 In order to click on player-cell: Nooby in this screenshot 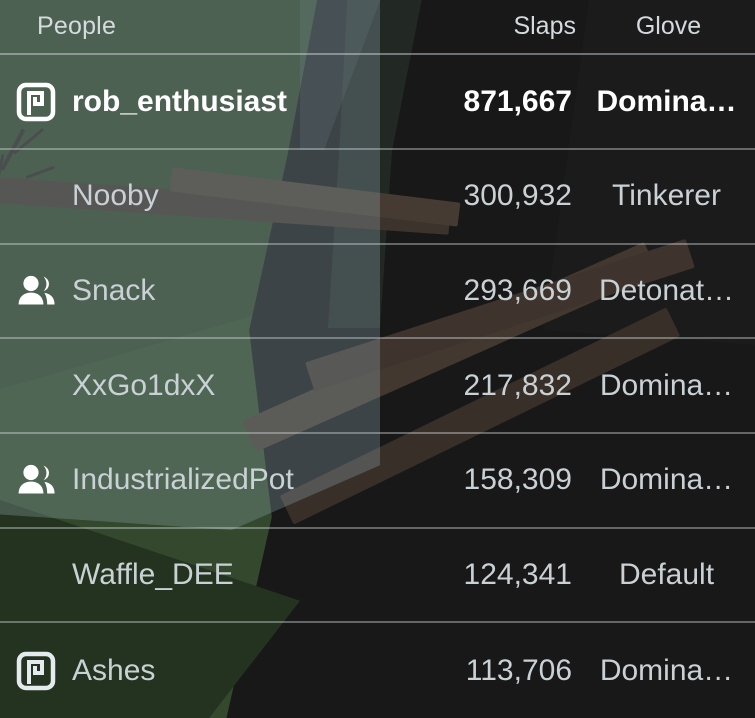, I will do `click(208, 196)`.